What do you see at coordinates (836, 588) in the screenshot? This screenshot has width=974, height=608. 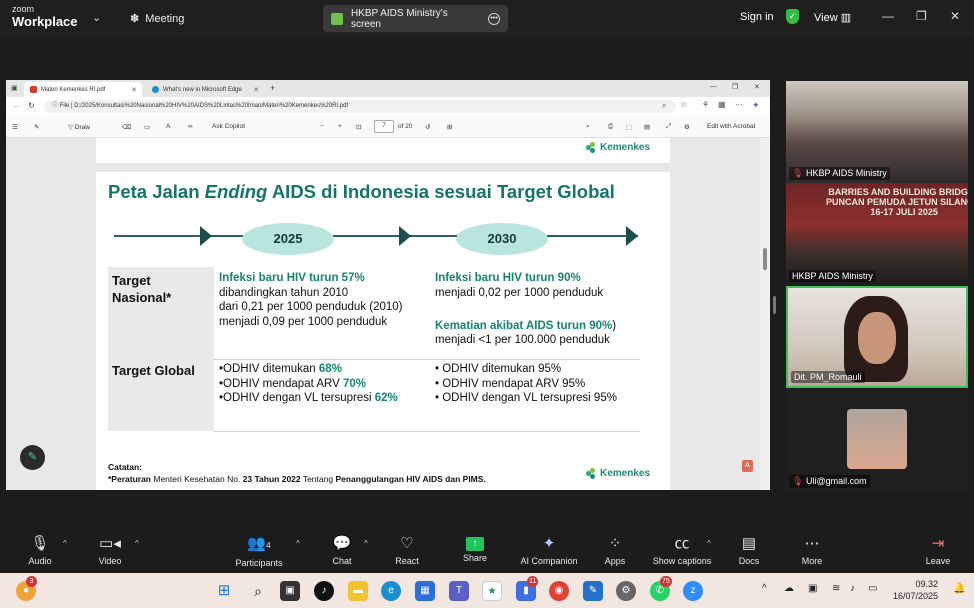 I see `wifi-icon: ≋` at bounding box center [836, 588].